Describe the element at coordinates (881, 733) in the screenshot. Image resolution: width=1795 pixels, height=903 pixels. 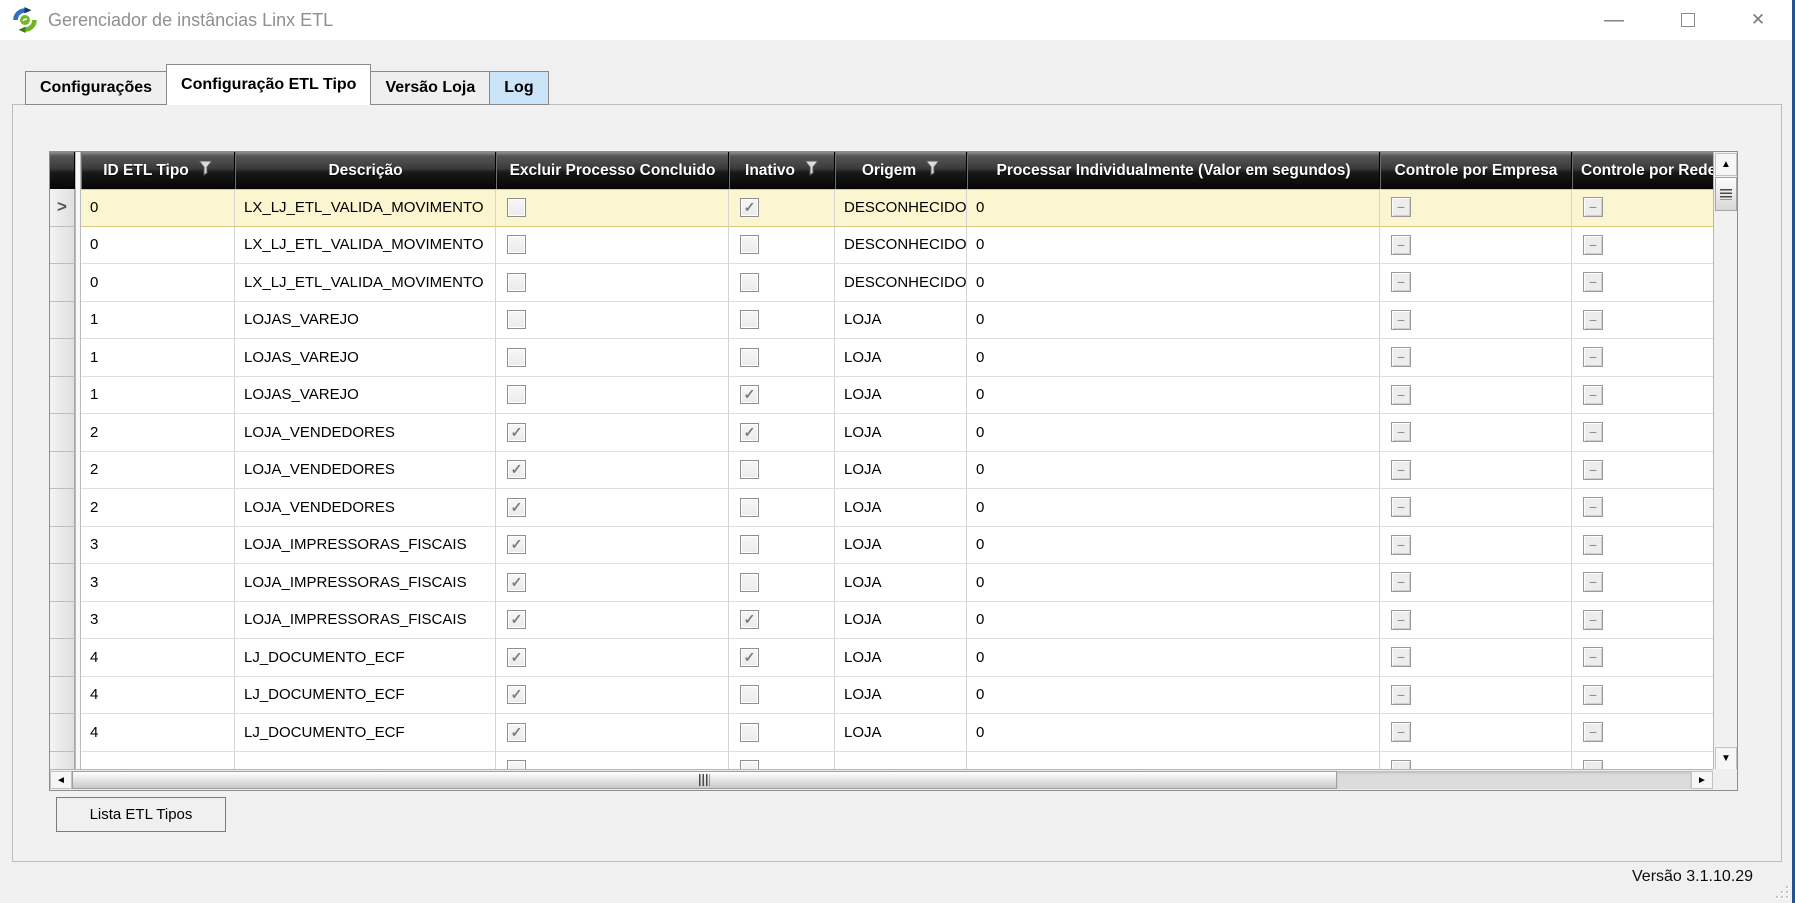
I see `table-row: 4 LJ_DOCUMENTO_ECF ✓ LOJA 0− −` at that location.